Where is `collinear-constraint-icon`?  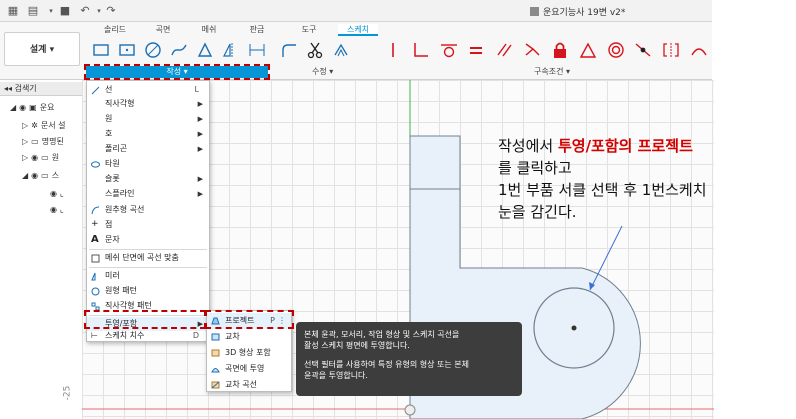
collinear-constraint-icon is located at coordinates (532, 50).